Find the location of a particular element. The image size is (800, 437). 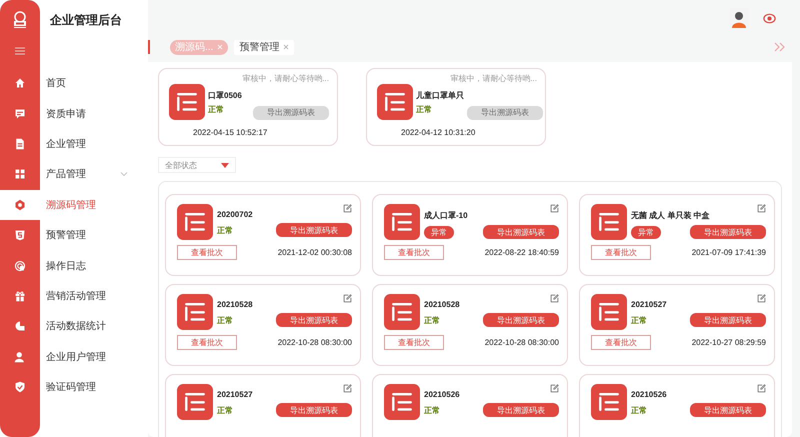

product-name: 儿童口罩单只 is located at coordinates (440, 95).